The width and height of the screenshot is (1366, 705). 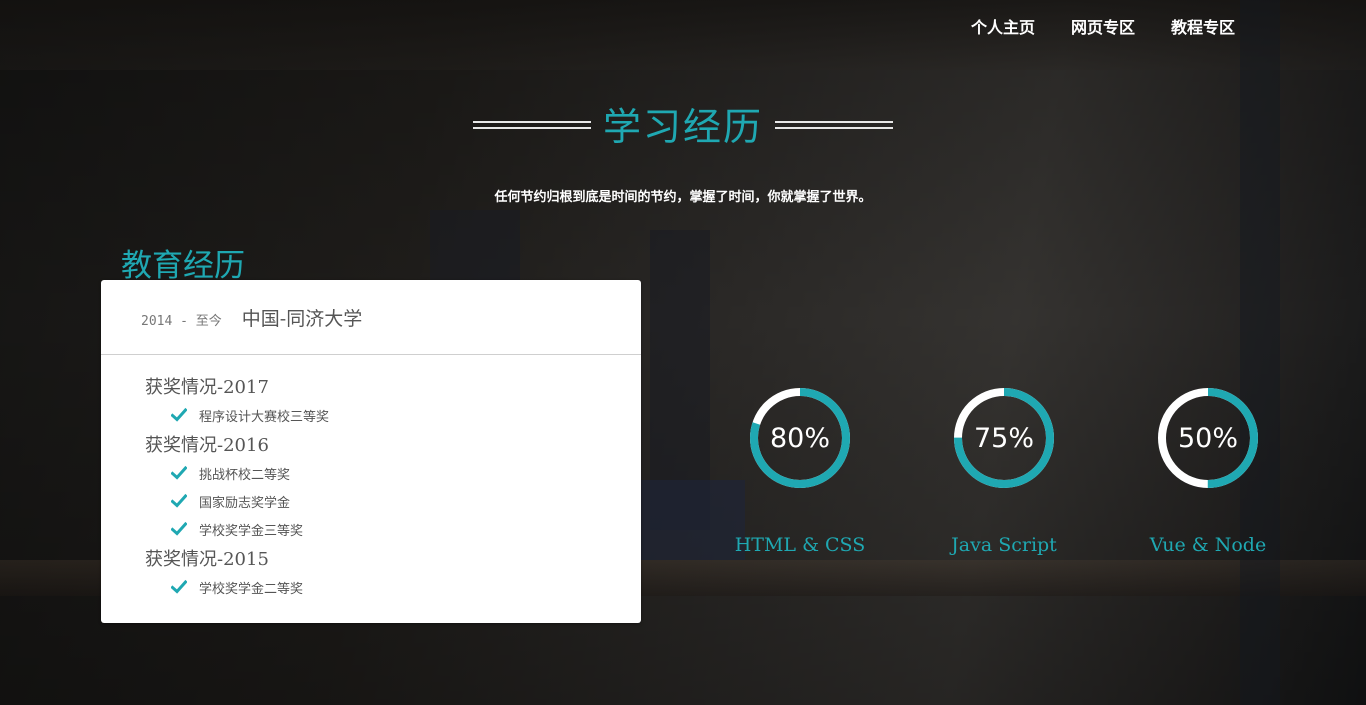 I want to click on title-rule-left, so click(x=531, y=124).